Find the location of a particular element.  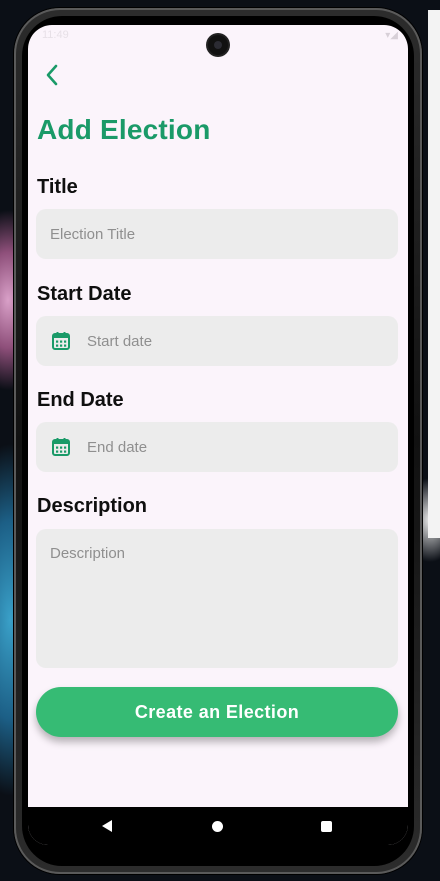

end-date-field: End date is located at coordinates (217, 447).